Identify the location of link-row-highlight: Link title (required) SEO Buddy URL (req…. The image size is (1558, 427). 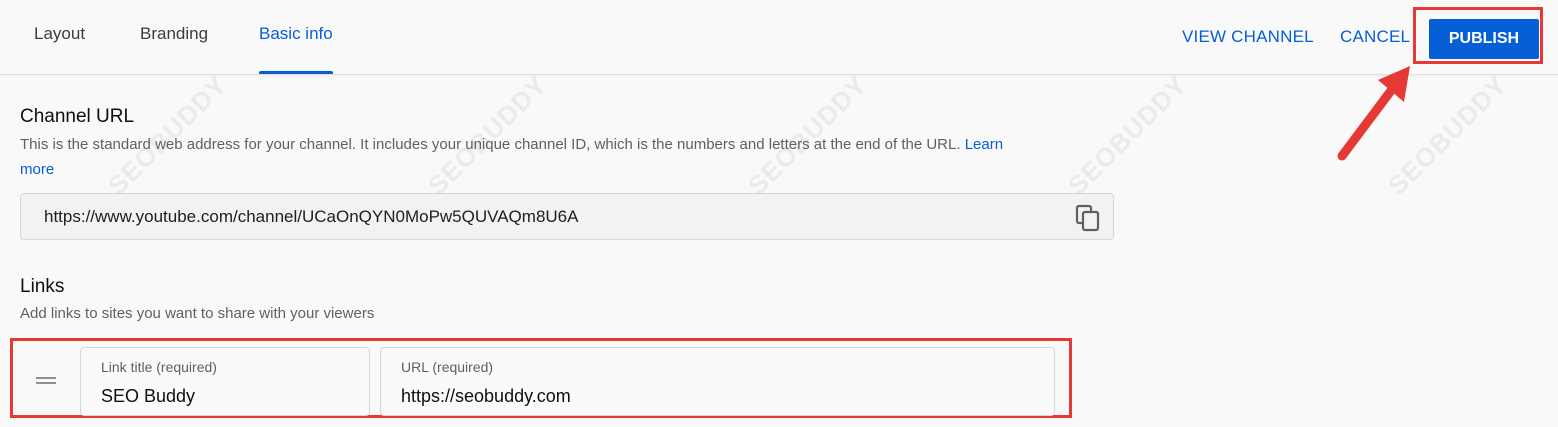
(541, 378).